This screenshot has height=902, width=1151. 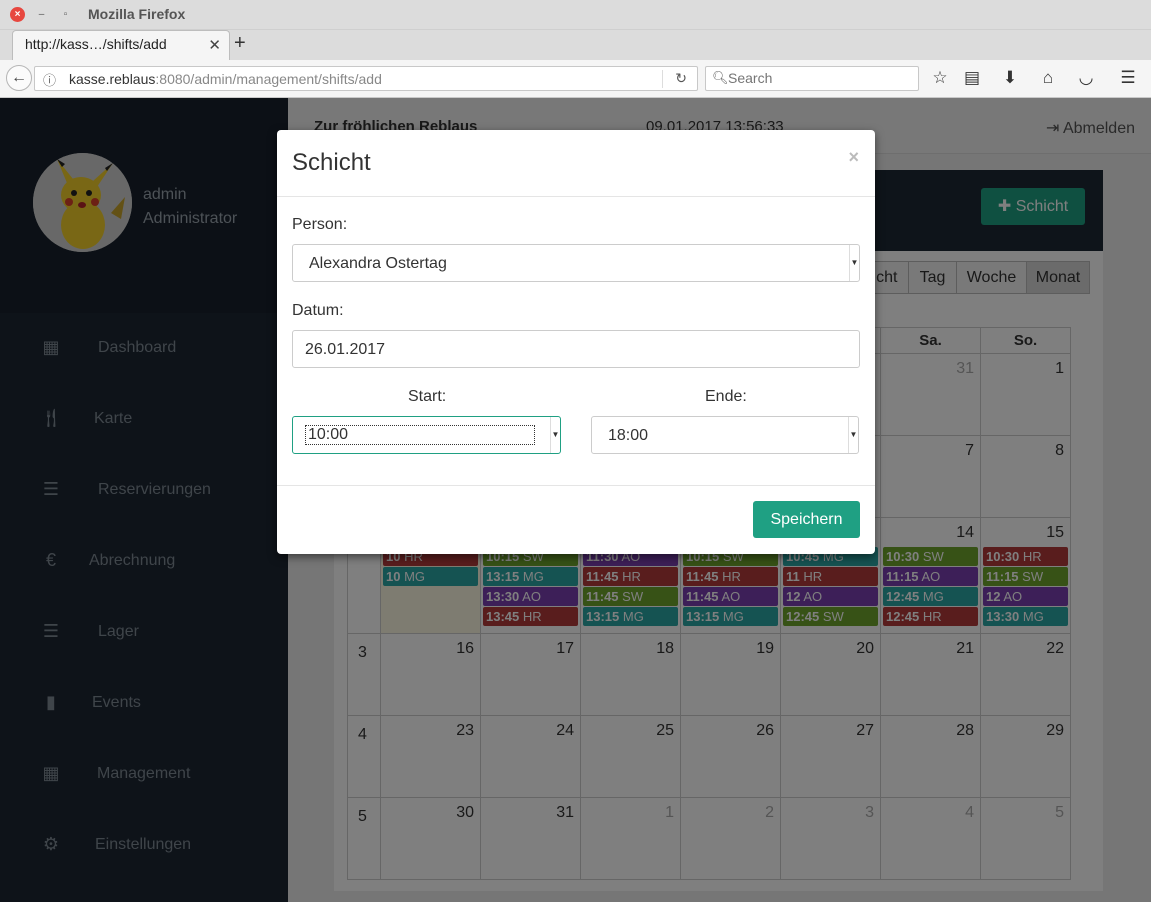 What do you see at coordinates (427, 396) in the screenshot?
I see `start-label: Start:` at bounding box center [427, 396].